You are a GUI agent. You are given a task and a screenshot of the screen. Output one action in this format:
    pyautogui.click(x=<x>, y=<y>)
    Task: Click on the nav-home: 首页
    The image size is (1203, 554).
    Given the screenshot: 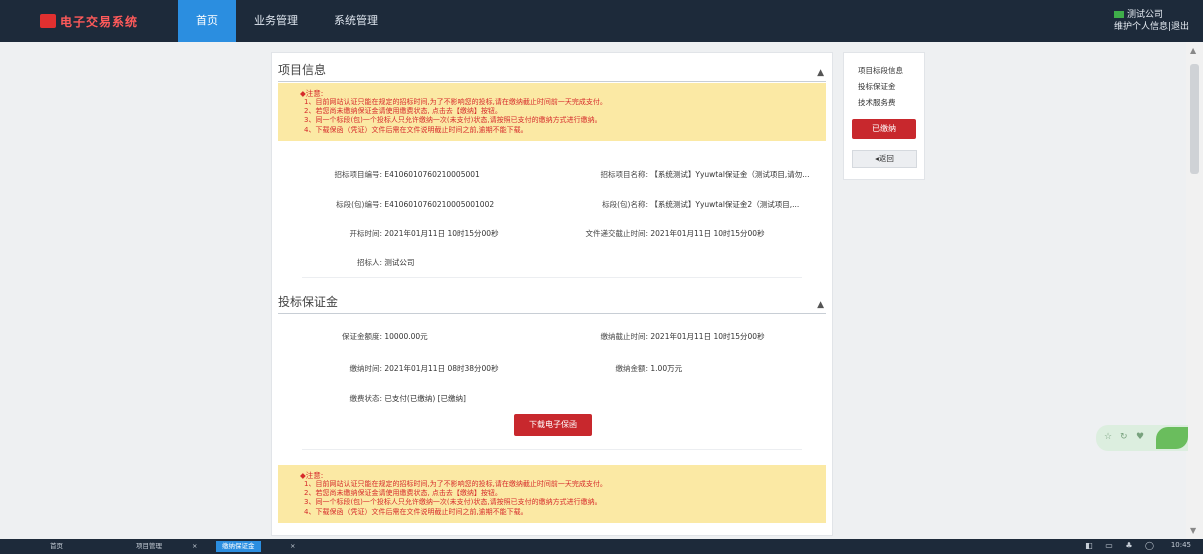 What is the action you would take?
    pyautogui.click(x=207, y=21)
    